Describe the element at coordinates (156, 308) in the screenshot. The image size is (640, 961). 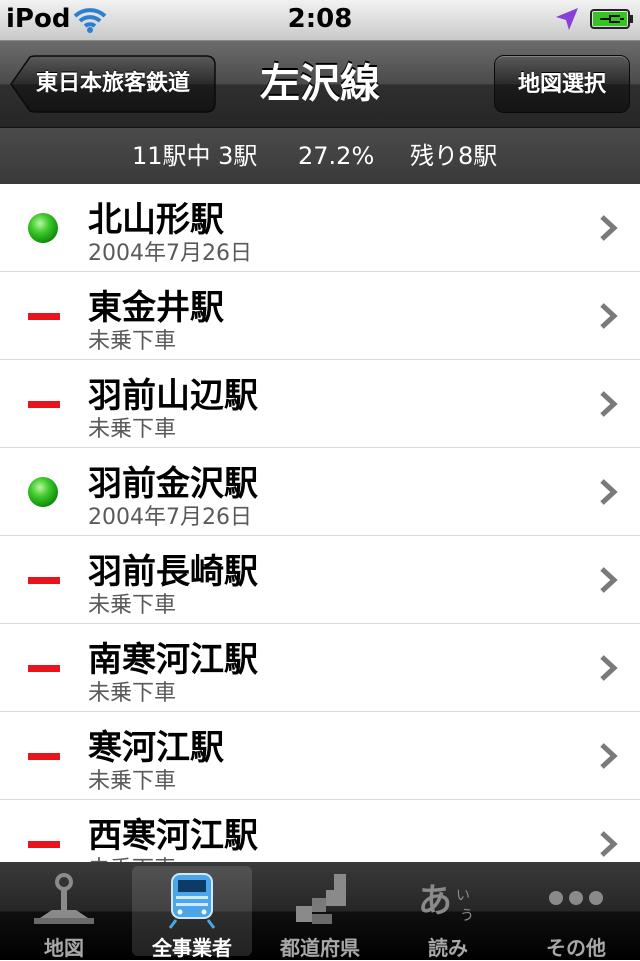
I see `station-name: 東金井駅` at that location.